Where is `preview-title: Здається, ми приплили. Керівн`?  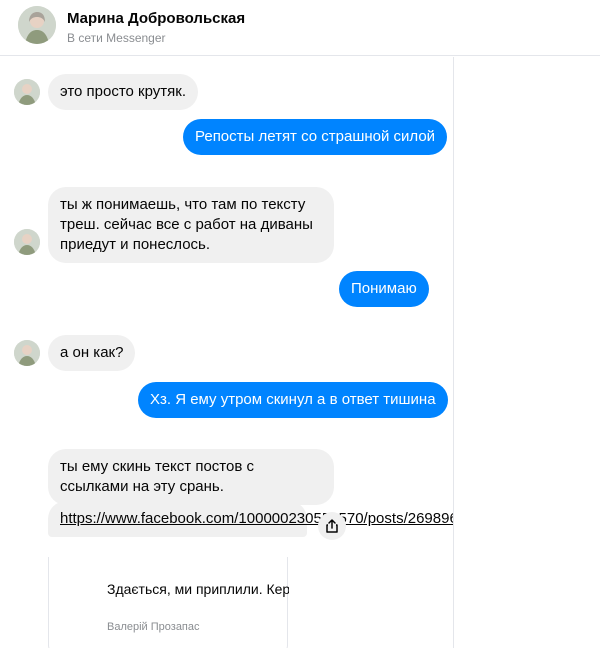
preview-title: Здається, ми приплили. Керівн is located at coordinates (198, 589).